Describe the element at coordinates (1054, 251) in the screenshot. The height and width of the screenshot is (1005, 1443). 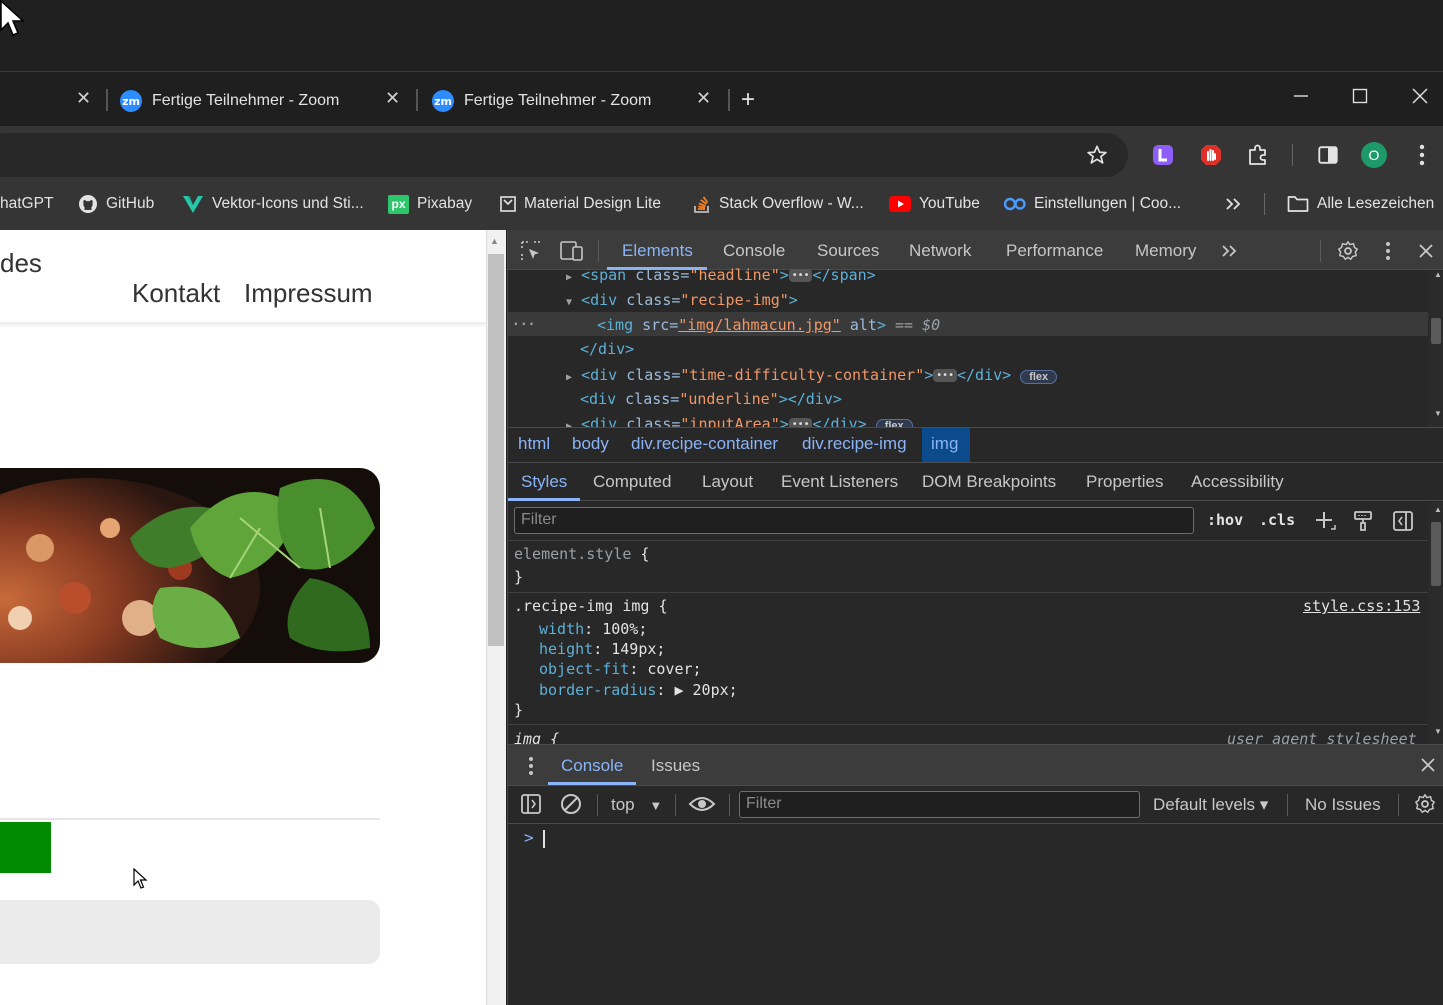
I see `tab-performance: Performance` at that location.